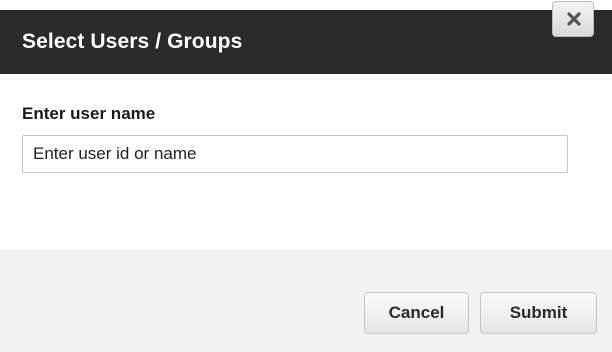 This screenshot has height=352, width=612. Describe the element at coordinates (132, 41) in the screenshot. I see `dialog-title: Select Users / Groups` at that location.